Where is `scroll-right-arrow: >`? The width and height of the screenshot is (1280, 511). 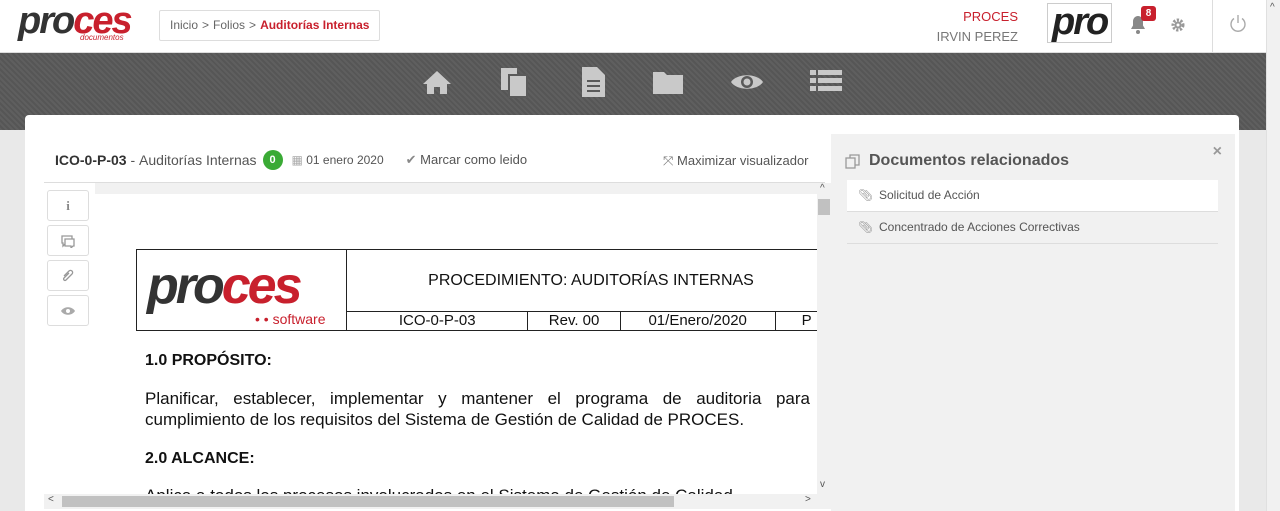 scroll-right-arrow: > is located at coordinates (808, 499).